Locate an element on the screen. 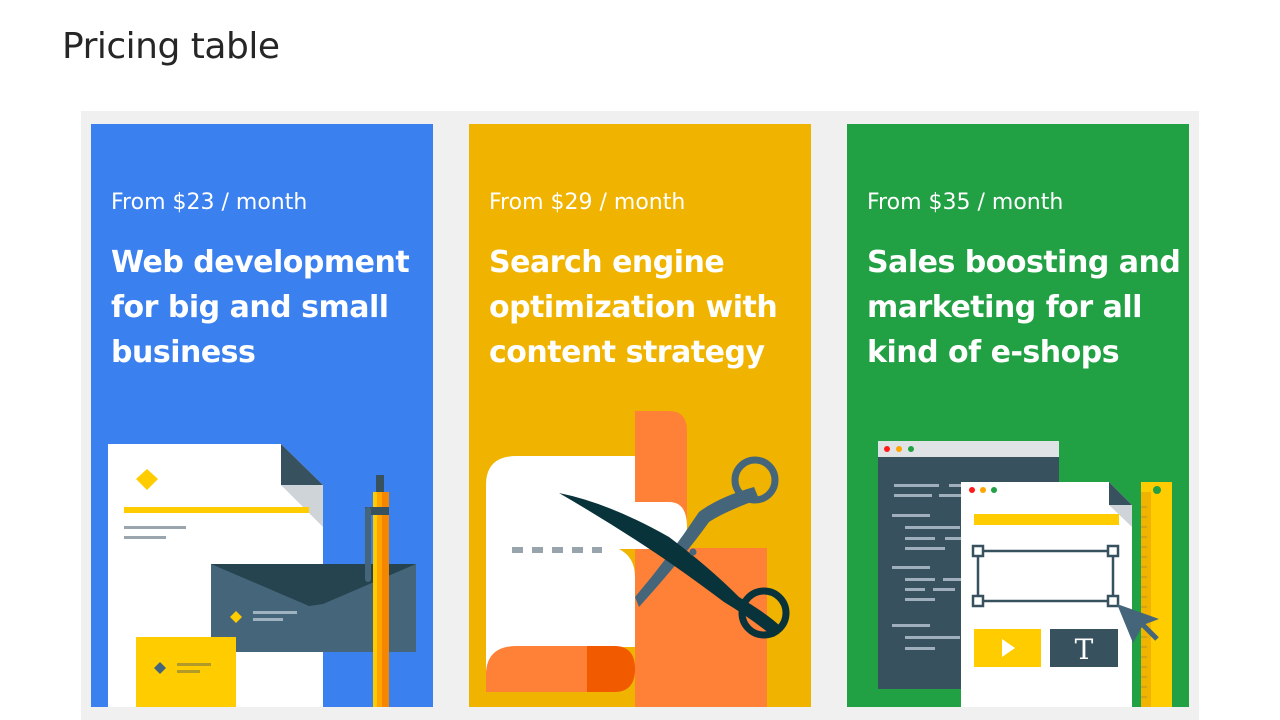  plan-price: From $29 / month is located at coordinates (587, 202).